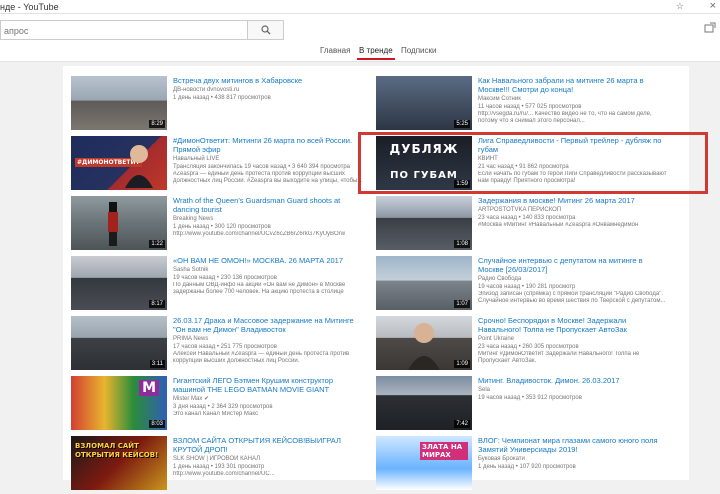 The image size is (720, 494). Describe the element at coordinates (119, 403) in the screenshot. I see `video-thumbnail: M 8:03` at that location.